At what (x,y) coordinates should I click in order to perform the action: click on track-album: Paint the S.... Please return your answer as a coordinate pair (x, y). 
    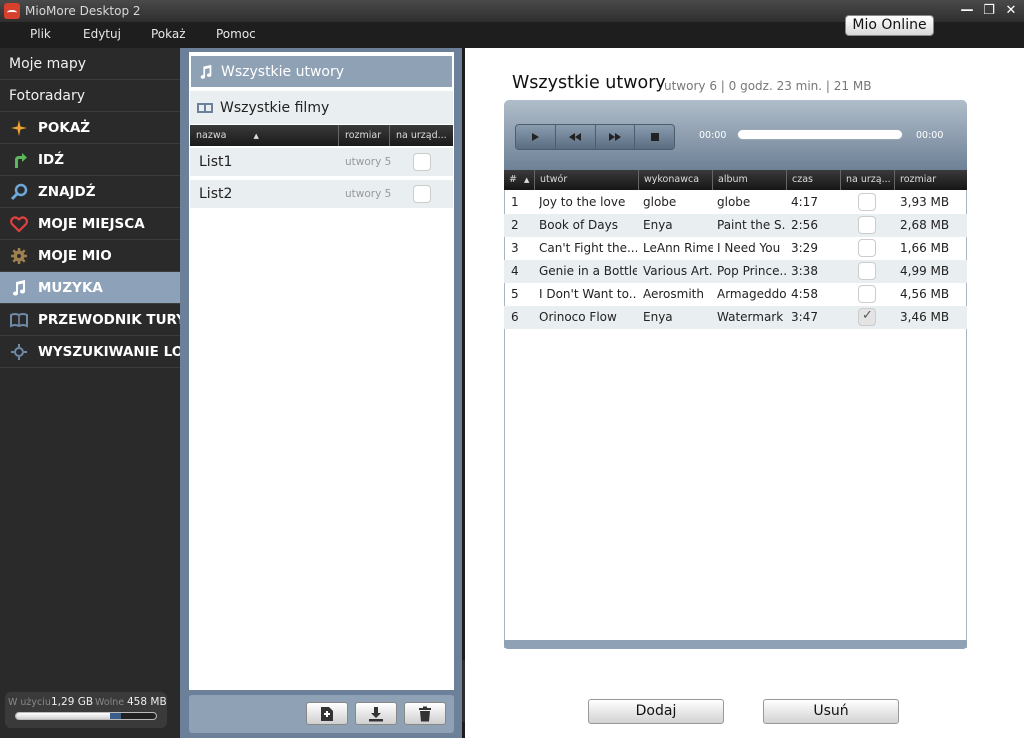
    Looking at the image, I should click on (751, 225).